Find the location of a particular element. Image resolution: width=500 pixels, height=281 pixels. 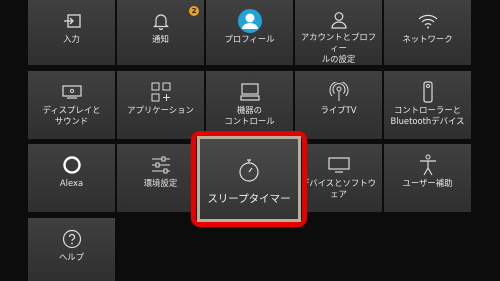

tile-livetv: ライブTV is located at coordinates (338, 105).